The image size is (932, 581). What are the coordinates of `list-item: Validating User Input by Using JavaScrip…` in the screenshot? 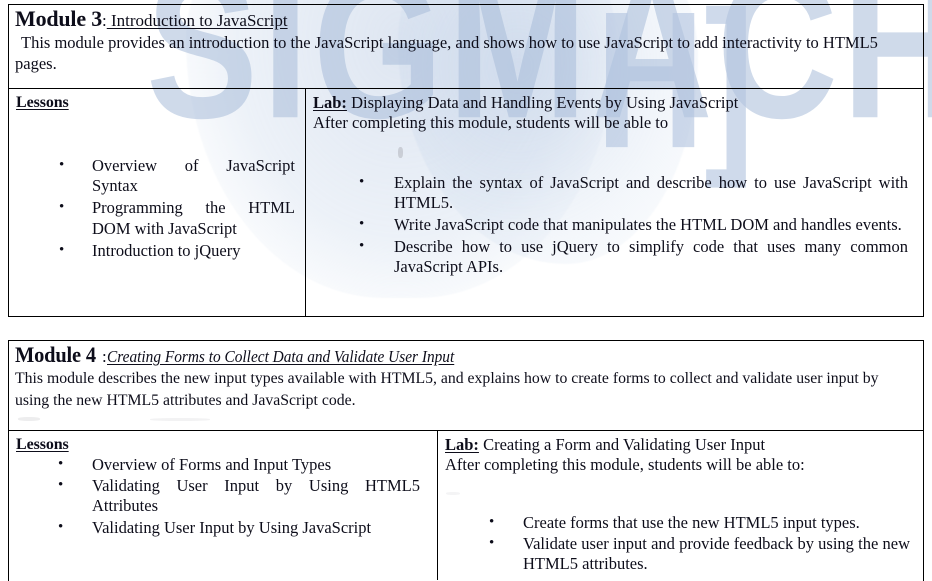 It's located at (239, 528).